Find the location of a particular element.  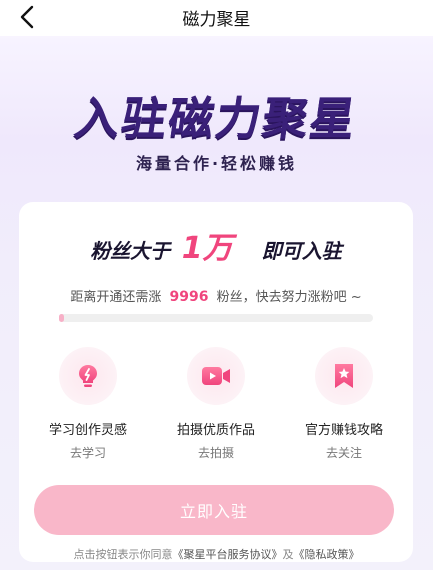

feature-learn: 学习创作灵感 去学习 is located at coordinates (88, 404).